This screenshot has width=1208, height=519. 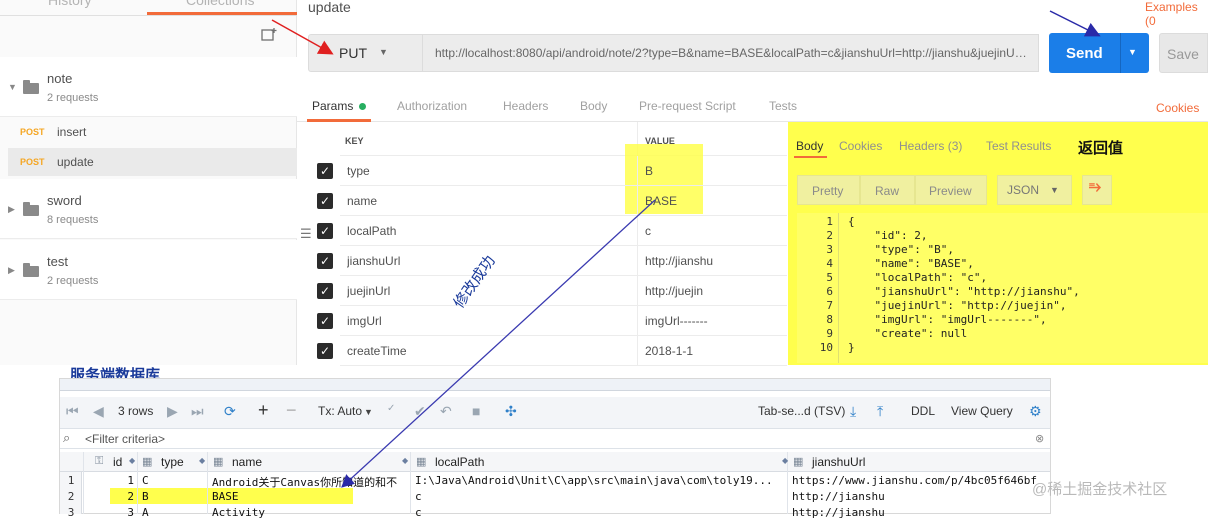 I want to click on key-column-icon: ⚿, so click(x=99, y=461).